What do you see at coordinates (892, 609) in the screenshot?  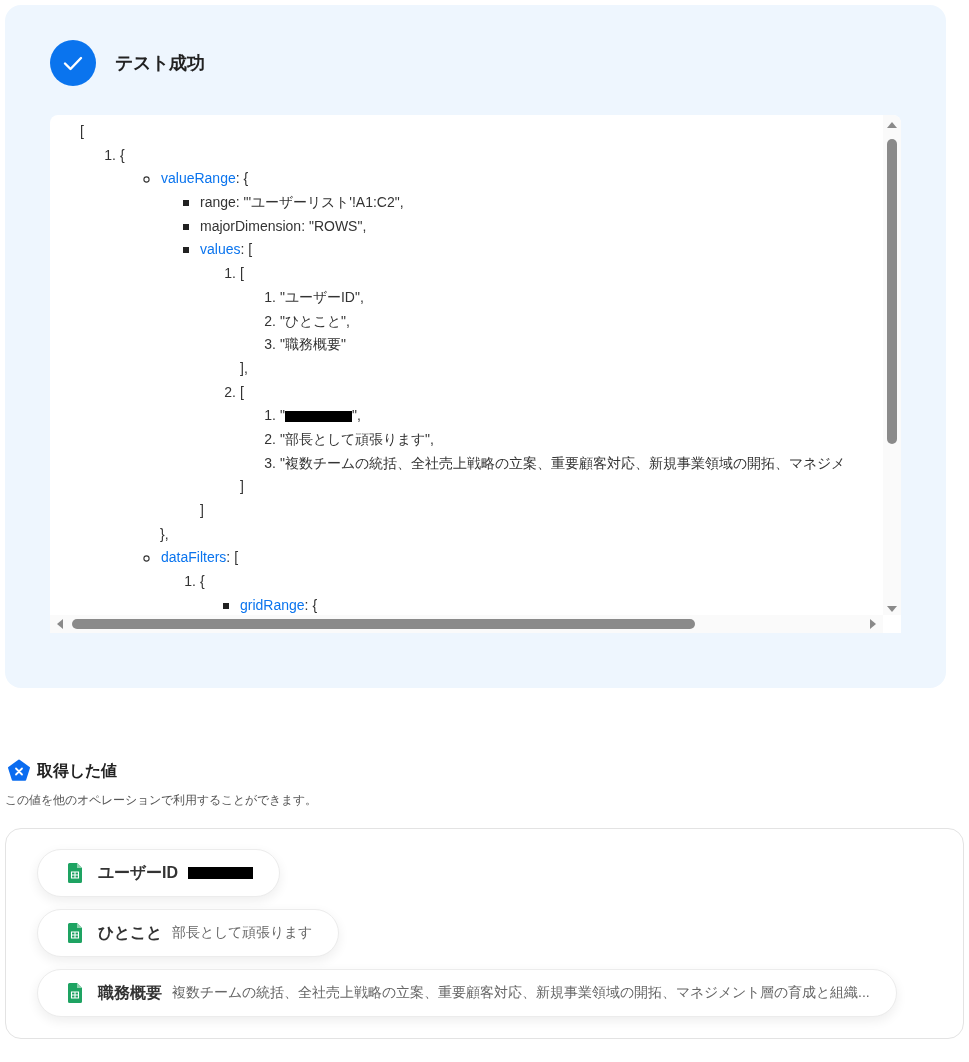 I see `scroll-down-icon` at bounding box center [892, 609].